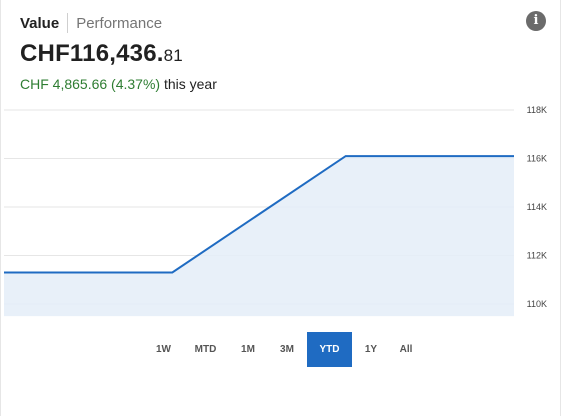 This screenshot has width=561, height=416. Describe the element at coordinates (90, 84) in the screenshot. I see `change-amount: CHF 4,865.66 (4.37%)` at that location.